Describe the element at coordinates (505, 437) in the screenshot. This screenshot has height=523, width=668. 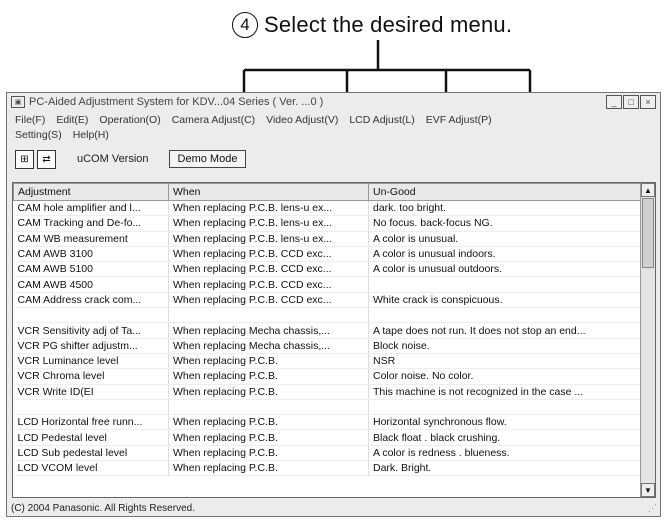
I see `table-cell: Black float . black crushing.` at that location.